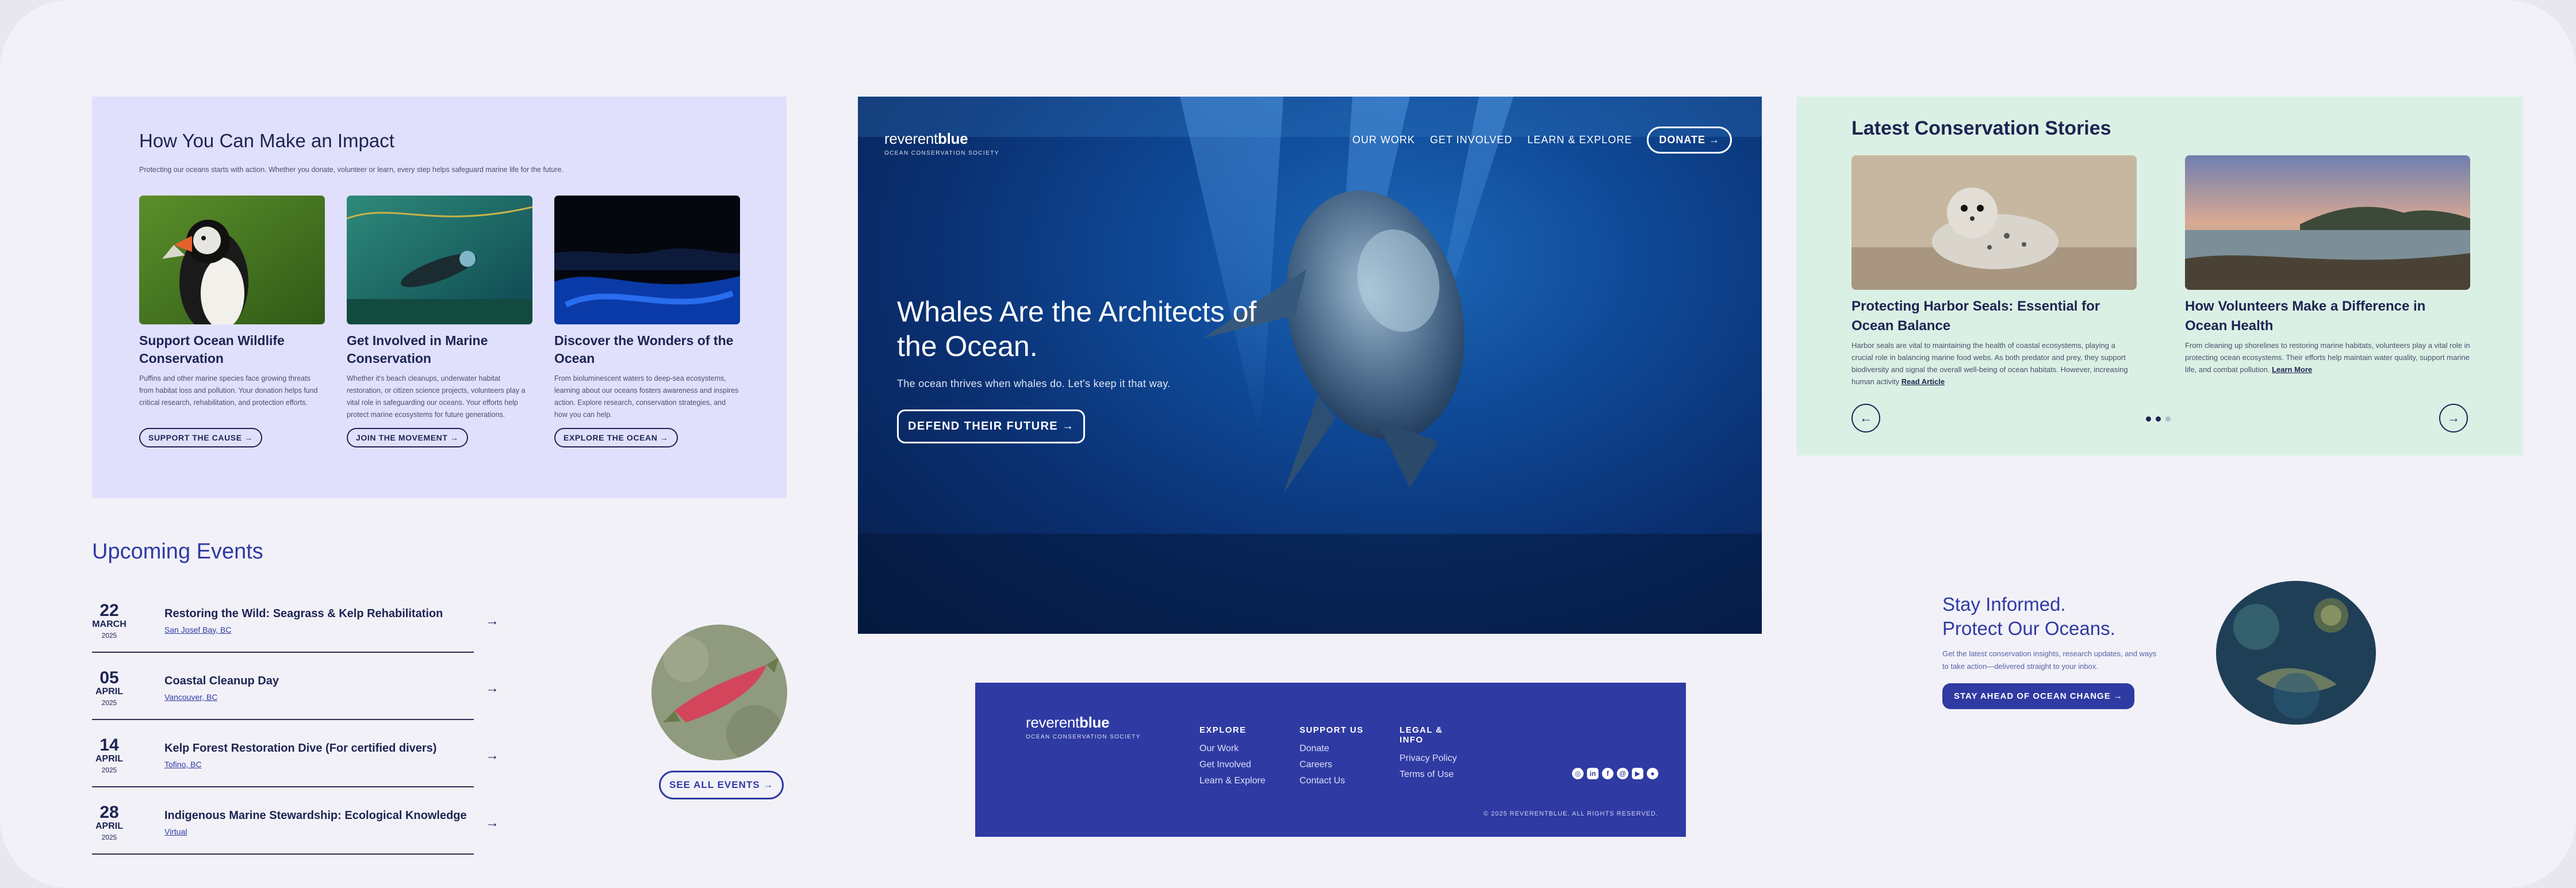 This screenshot has height=888, width=2576. Describe the element at coordinates (221, 689) in the screenshot. I see `event-info: Coastal Cleanup Day Vancouver, BC` at that location.